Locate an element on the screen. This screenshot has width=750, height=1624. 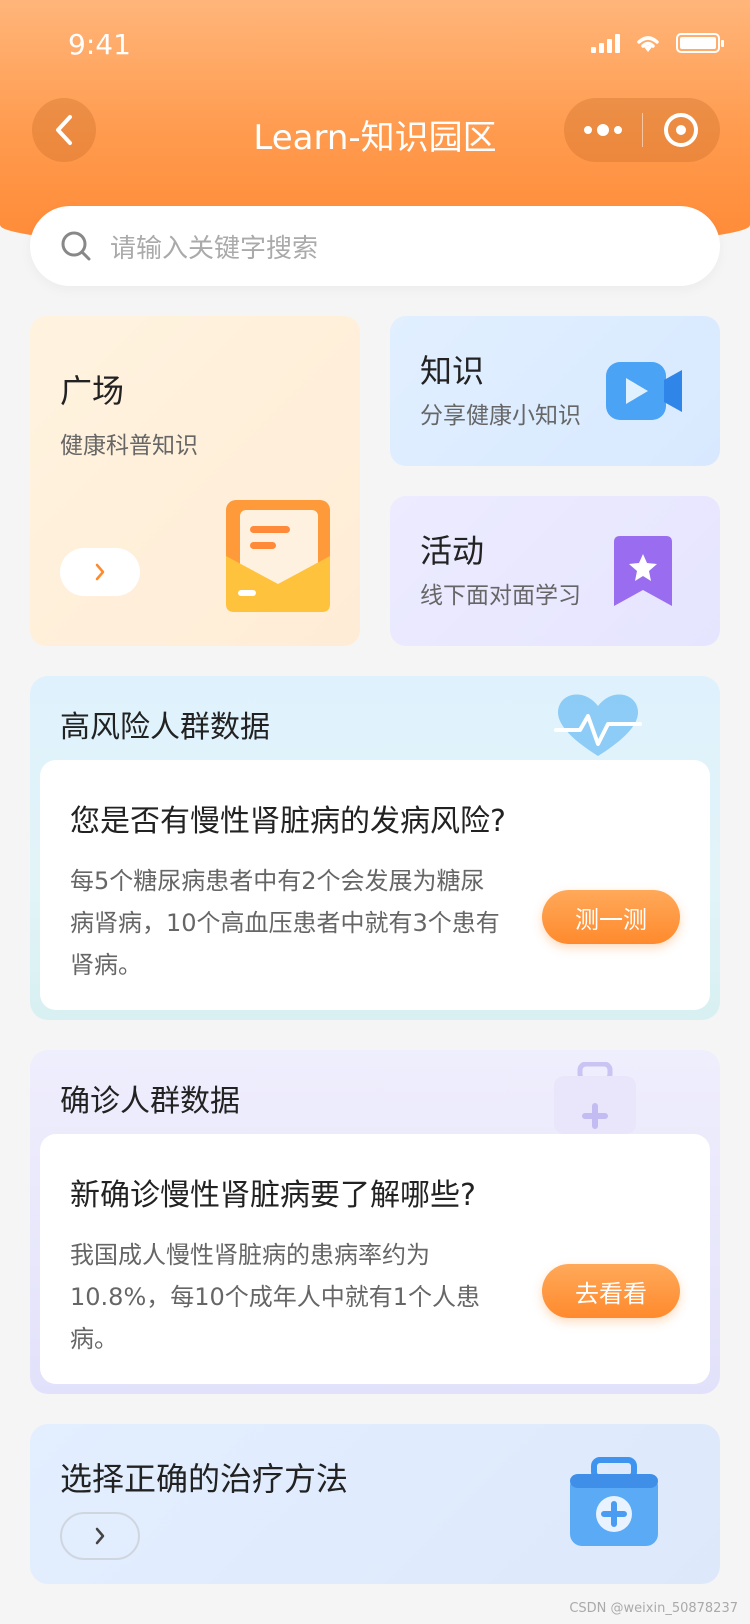
search-icon is located at coordinates (76, 246).